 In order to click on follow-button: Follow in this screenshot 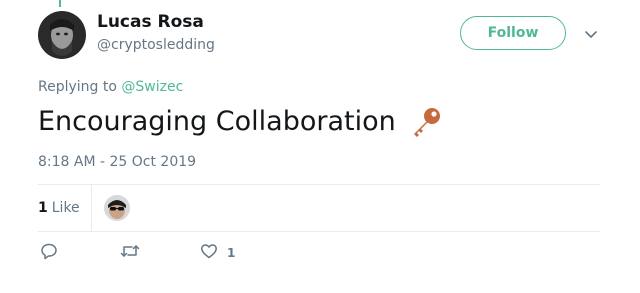, I will do `click(513, 33)`.